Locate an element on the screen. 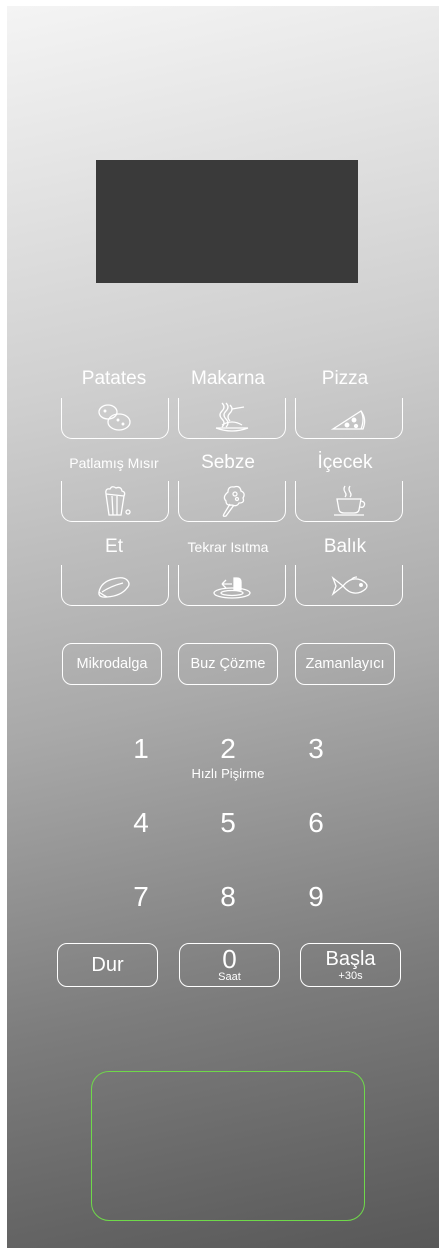  timer-button: Zamanlayıcı is located at coordinates (345, 664).